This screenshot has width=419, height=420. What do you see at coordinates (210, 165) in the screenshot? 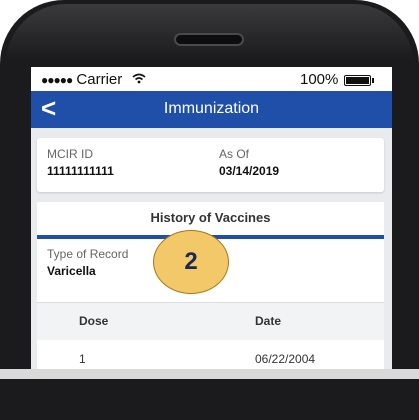
I see `patient-info-card: MCIR ID 11111111111 As Of 03/14/2019` at bounding box center [210, 165].